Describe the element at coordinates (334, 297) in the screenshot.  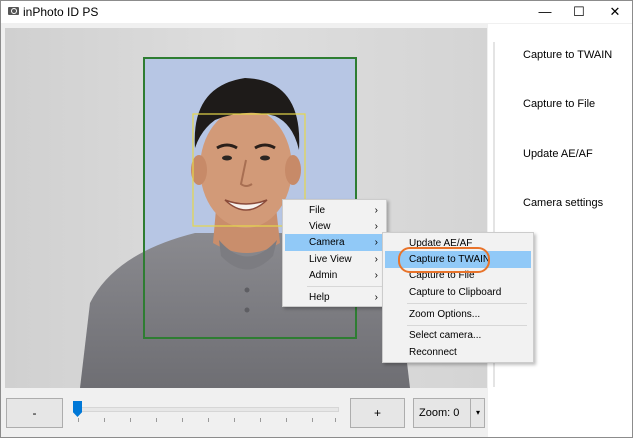
I see `menu-item-help: Help ›` at that location.